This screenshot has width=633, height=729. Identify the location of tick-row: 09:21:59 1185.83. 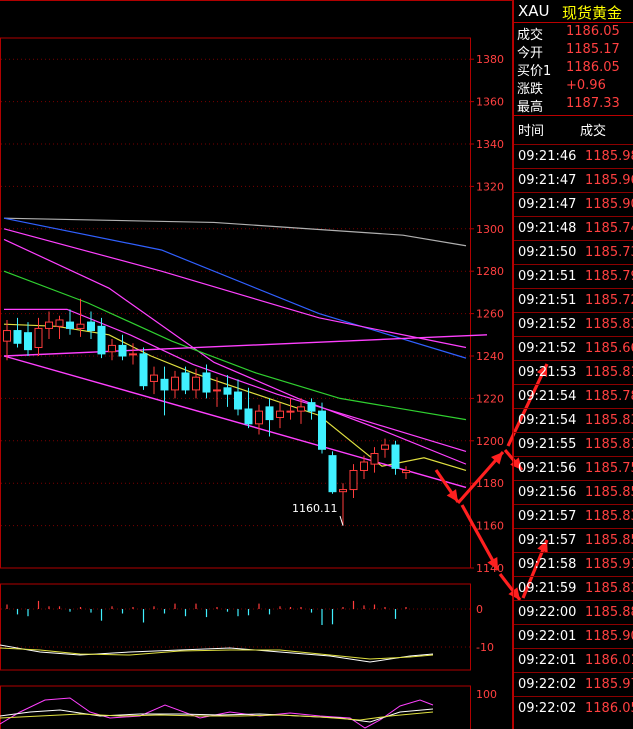
(573, 588).